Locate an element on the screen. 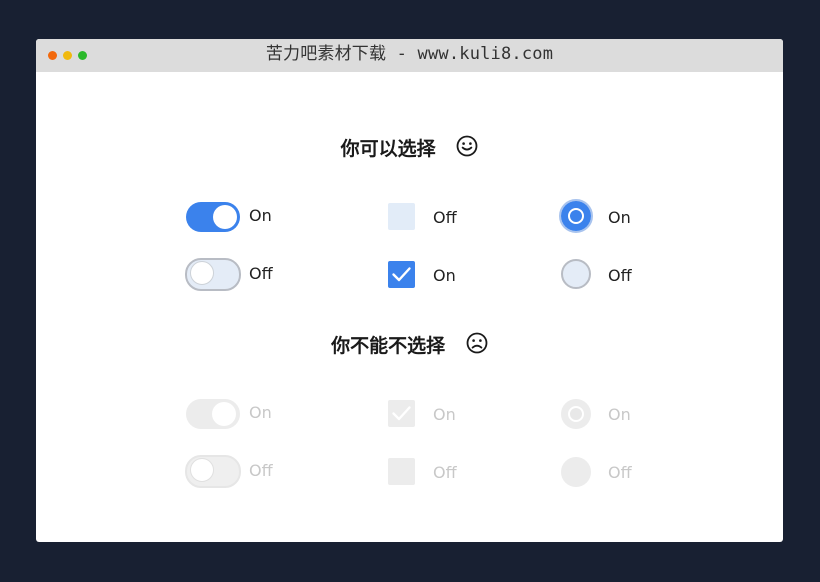  checkbox-checked is located at coordinates (401, 274).